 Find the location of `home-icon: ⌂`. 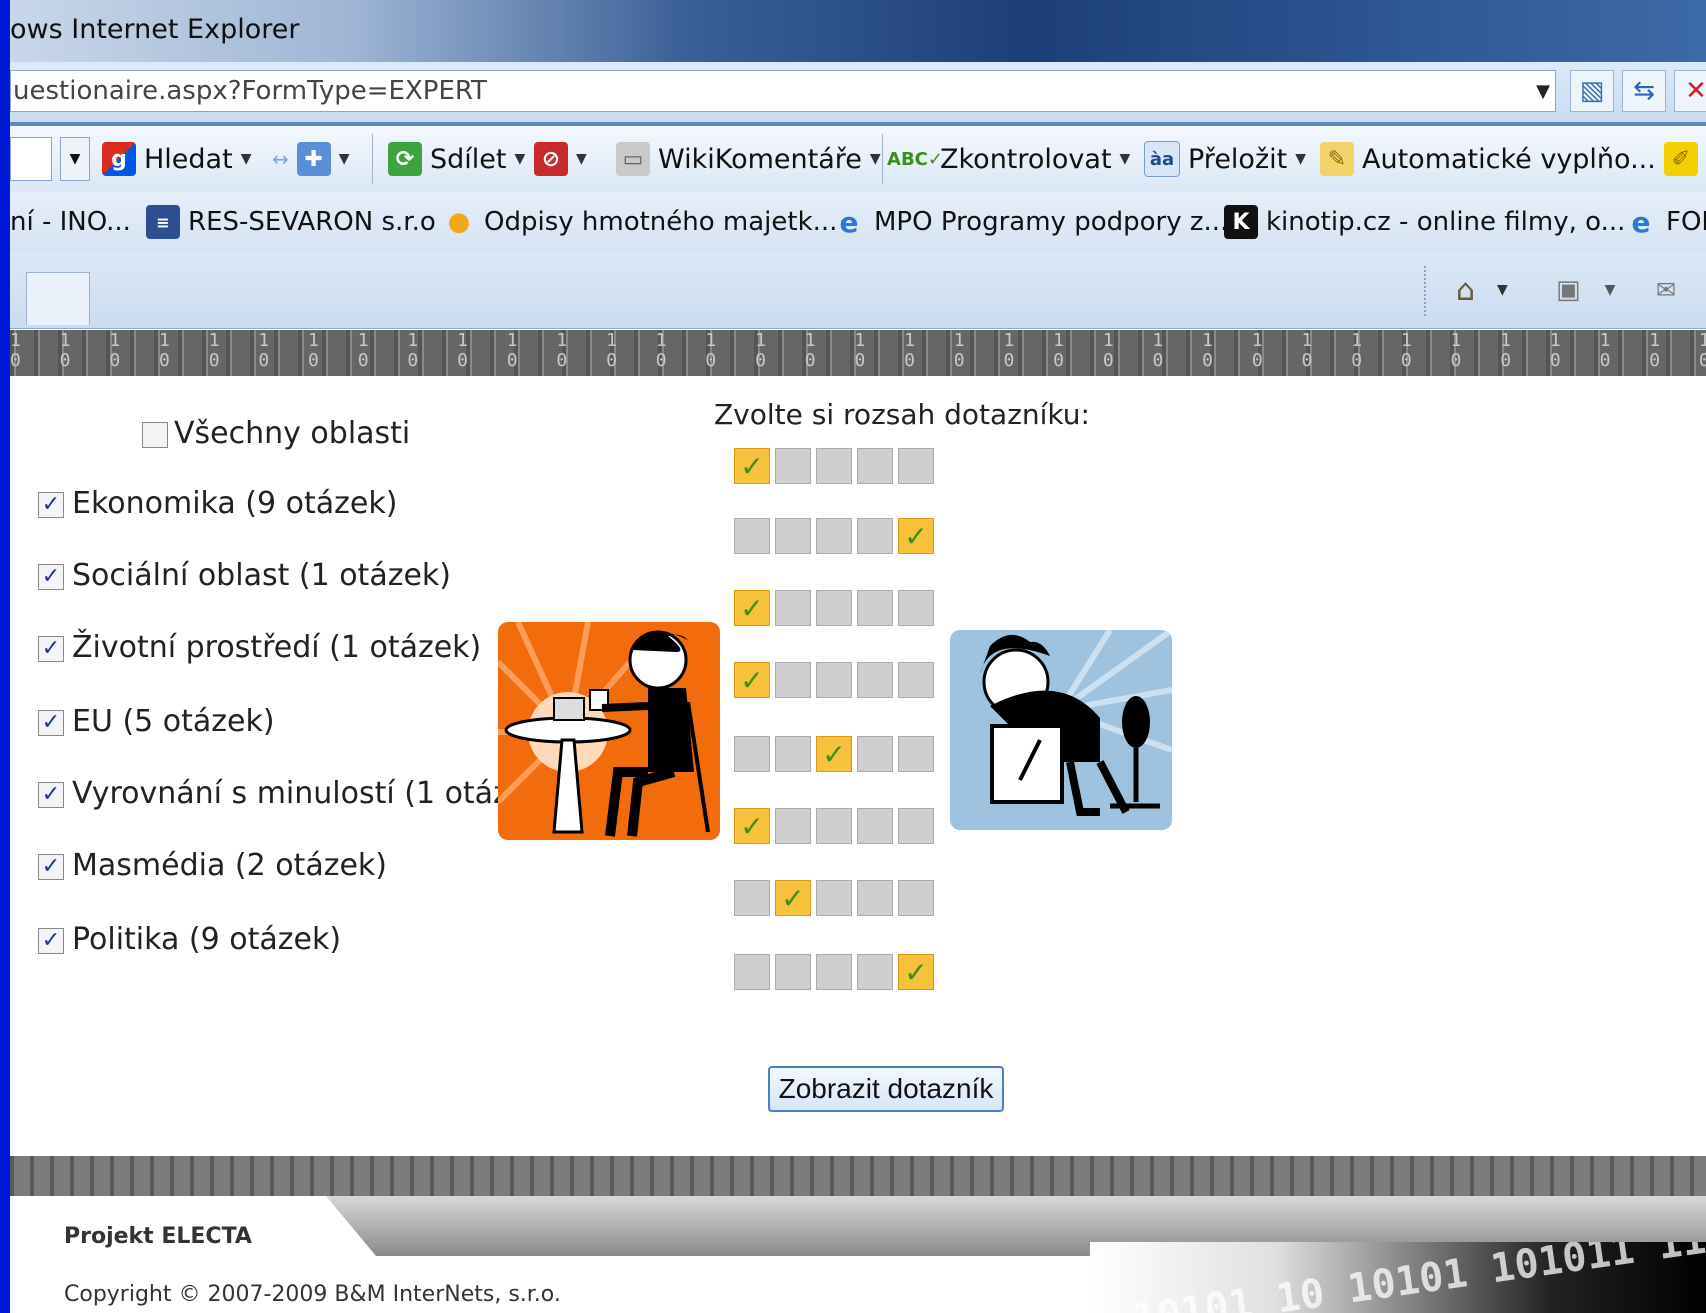

home-icon: ⌂ is located at coordinates (1466, 290).